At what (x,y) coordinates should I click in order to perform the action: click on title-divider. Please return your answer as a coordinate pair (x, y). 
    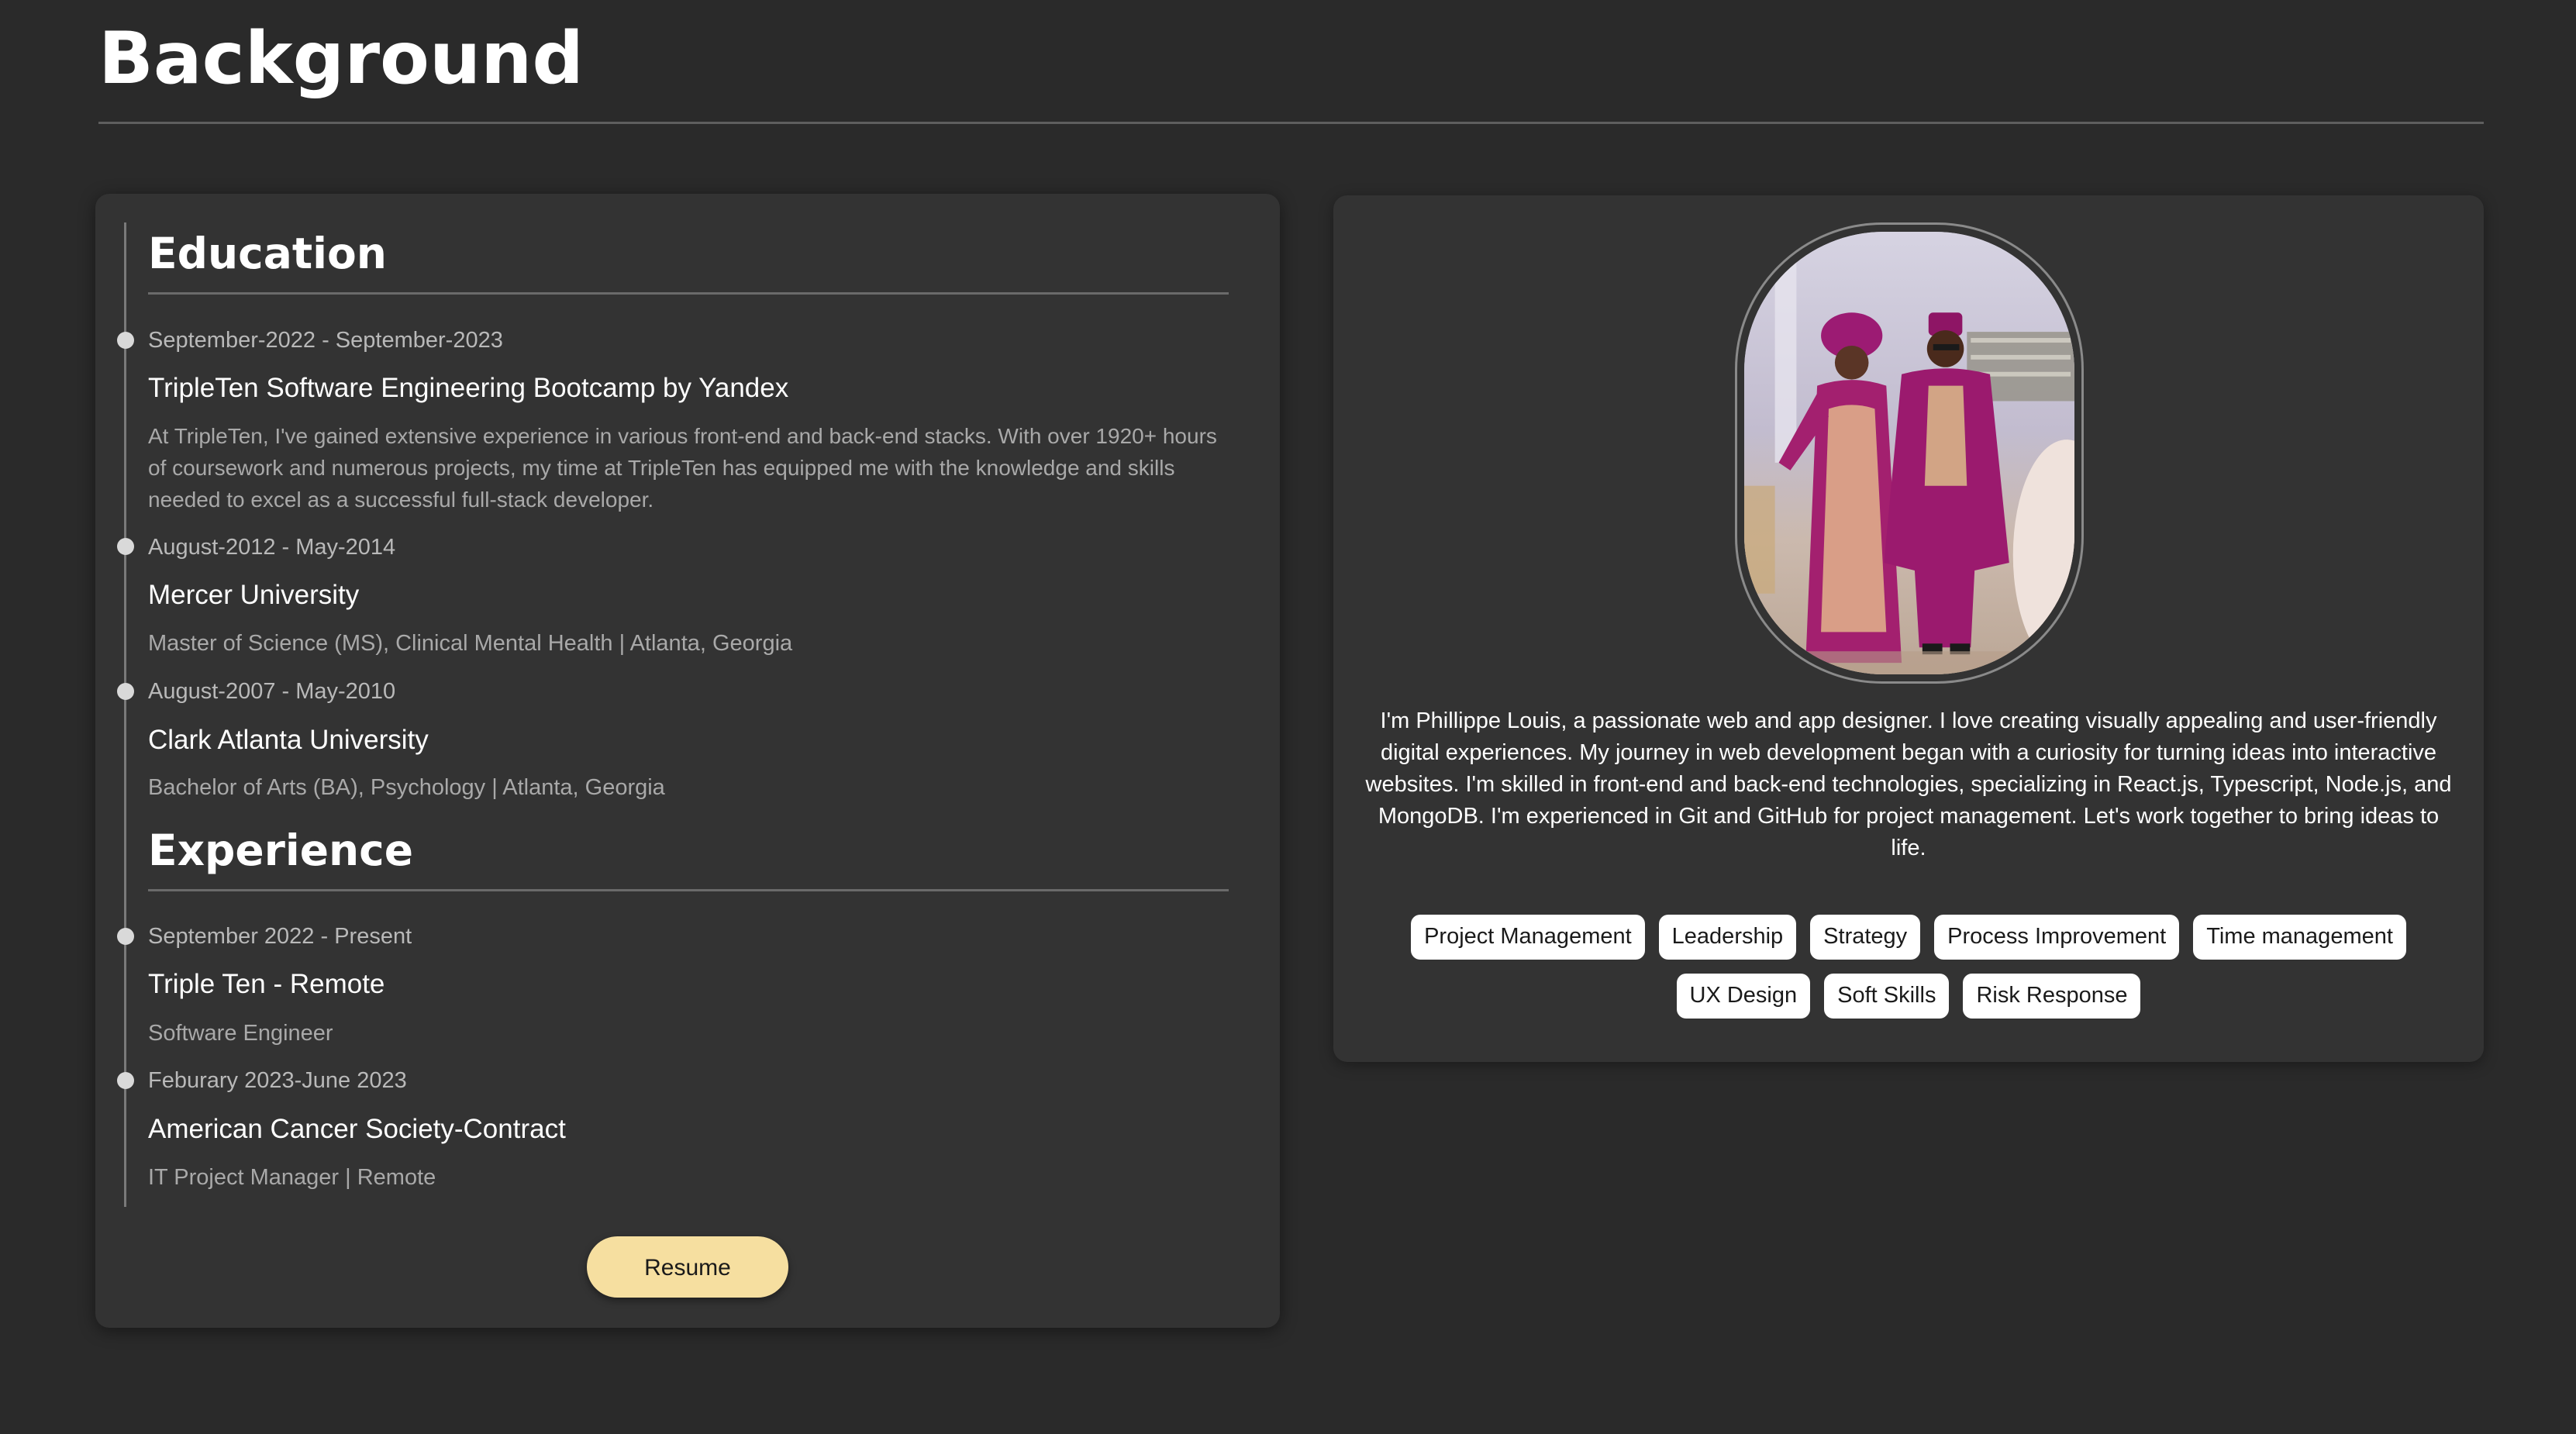
    Looking at the image, I should click on (1291, 123).